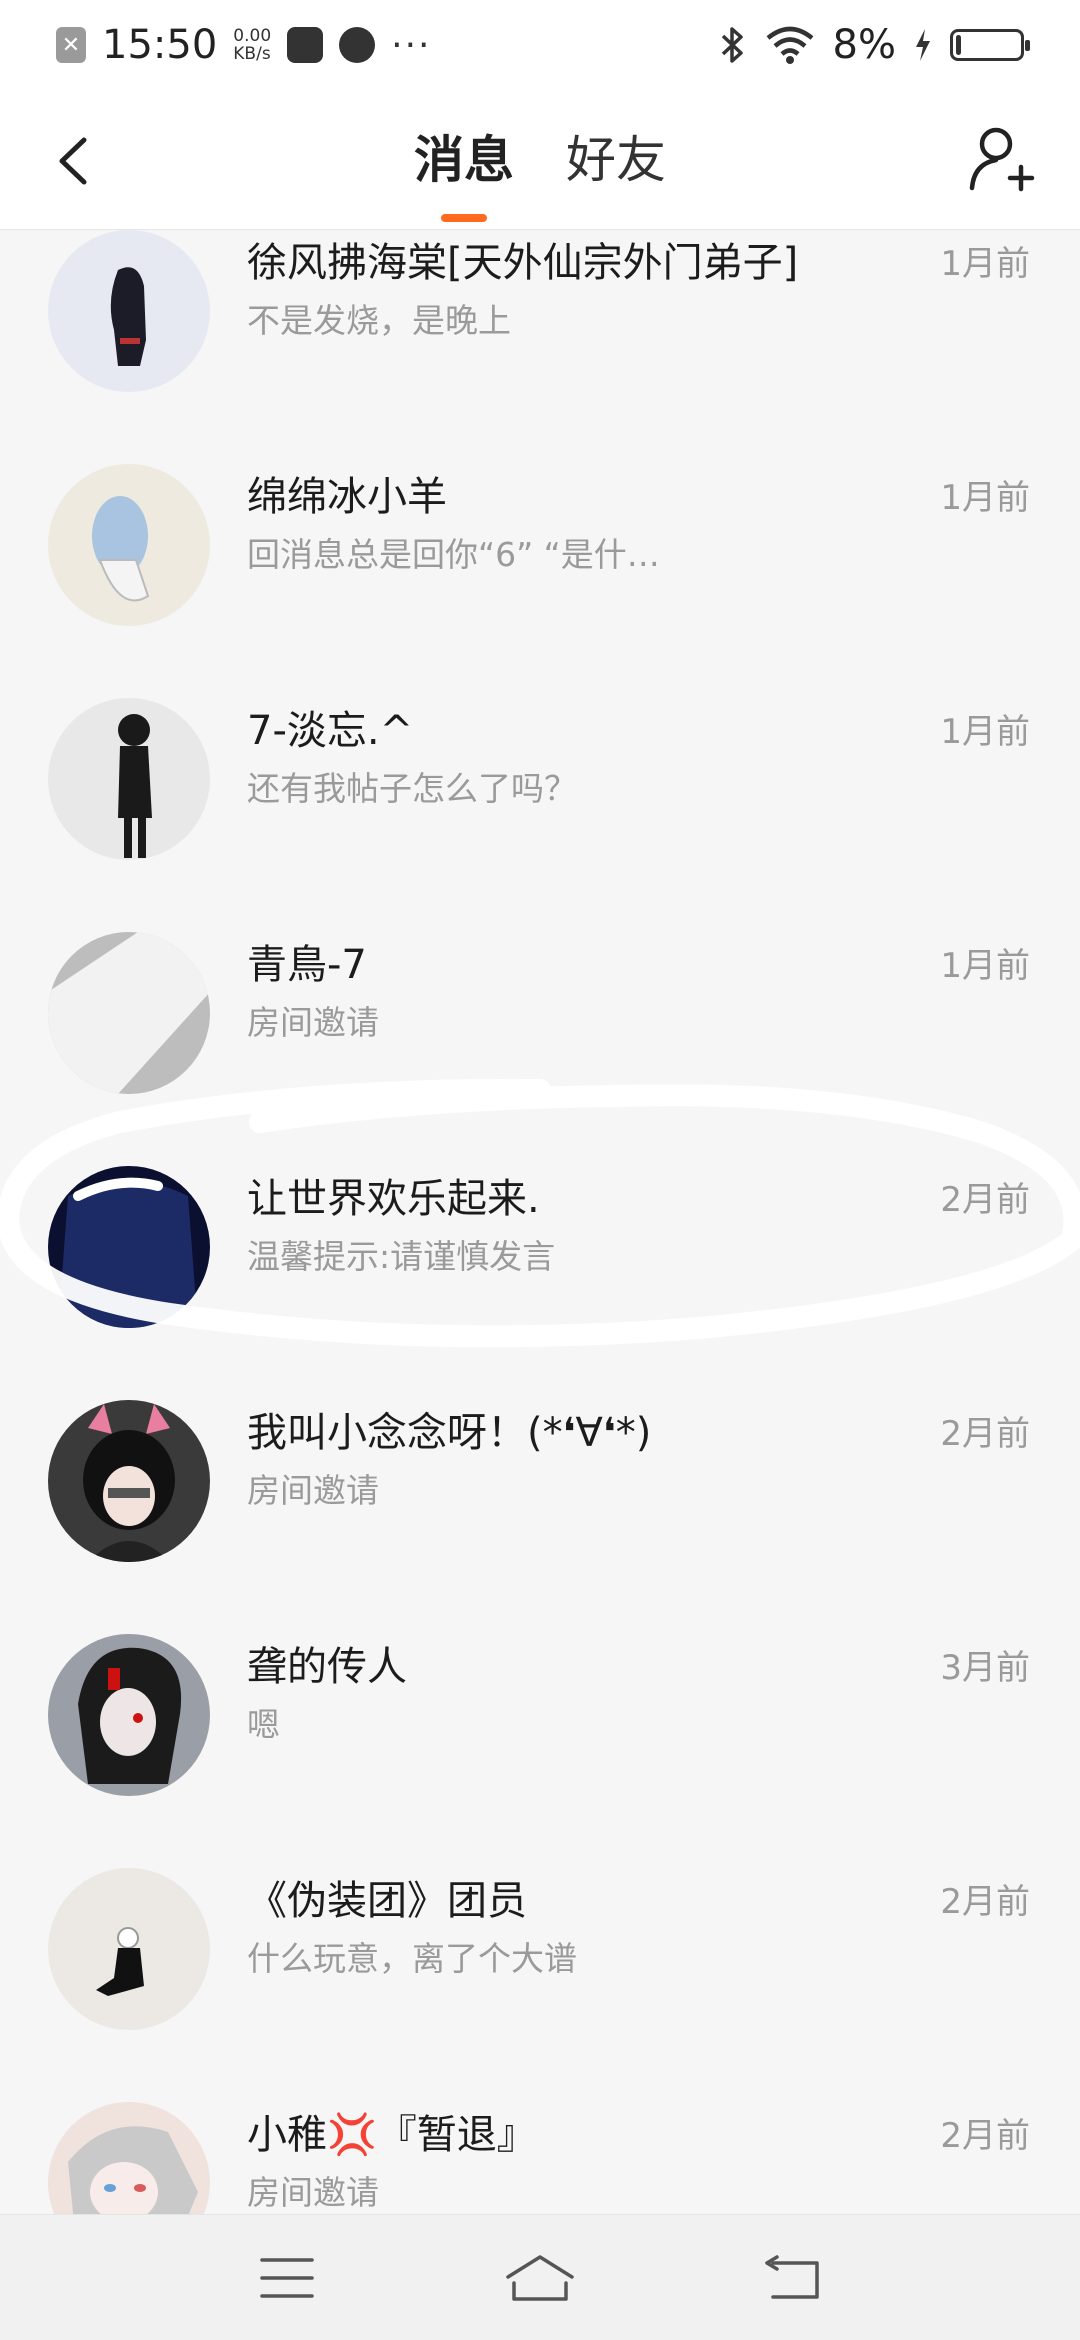 Image resolution: width=1080 pixels, height=2340 pixels. I want to click on charging-icon, so click(923, 45).